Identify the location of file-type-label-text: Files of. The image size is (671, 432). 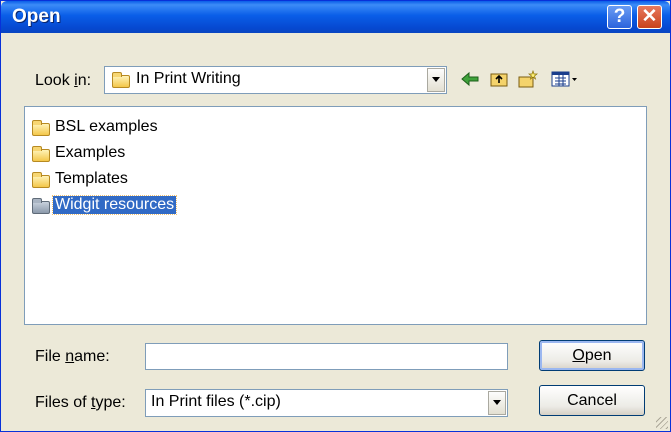
(63, 402).